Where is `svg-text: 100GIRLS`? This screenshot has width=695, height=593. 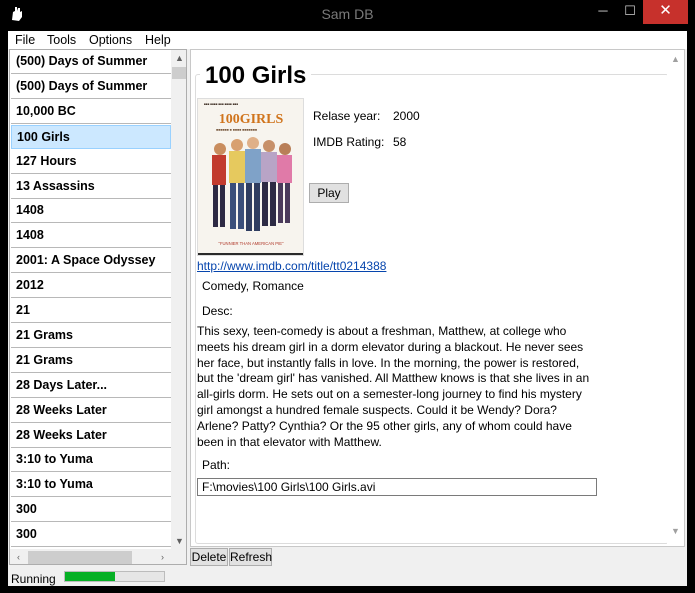
svg-text: 100GIRLS is located at coordinates (251, 119).